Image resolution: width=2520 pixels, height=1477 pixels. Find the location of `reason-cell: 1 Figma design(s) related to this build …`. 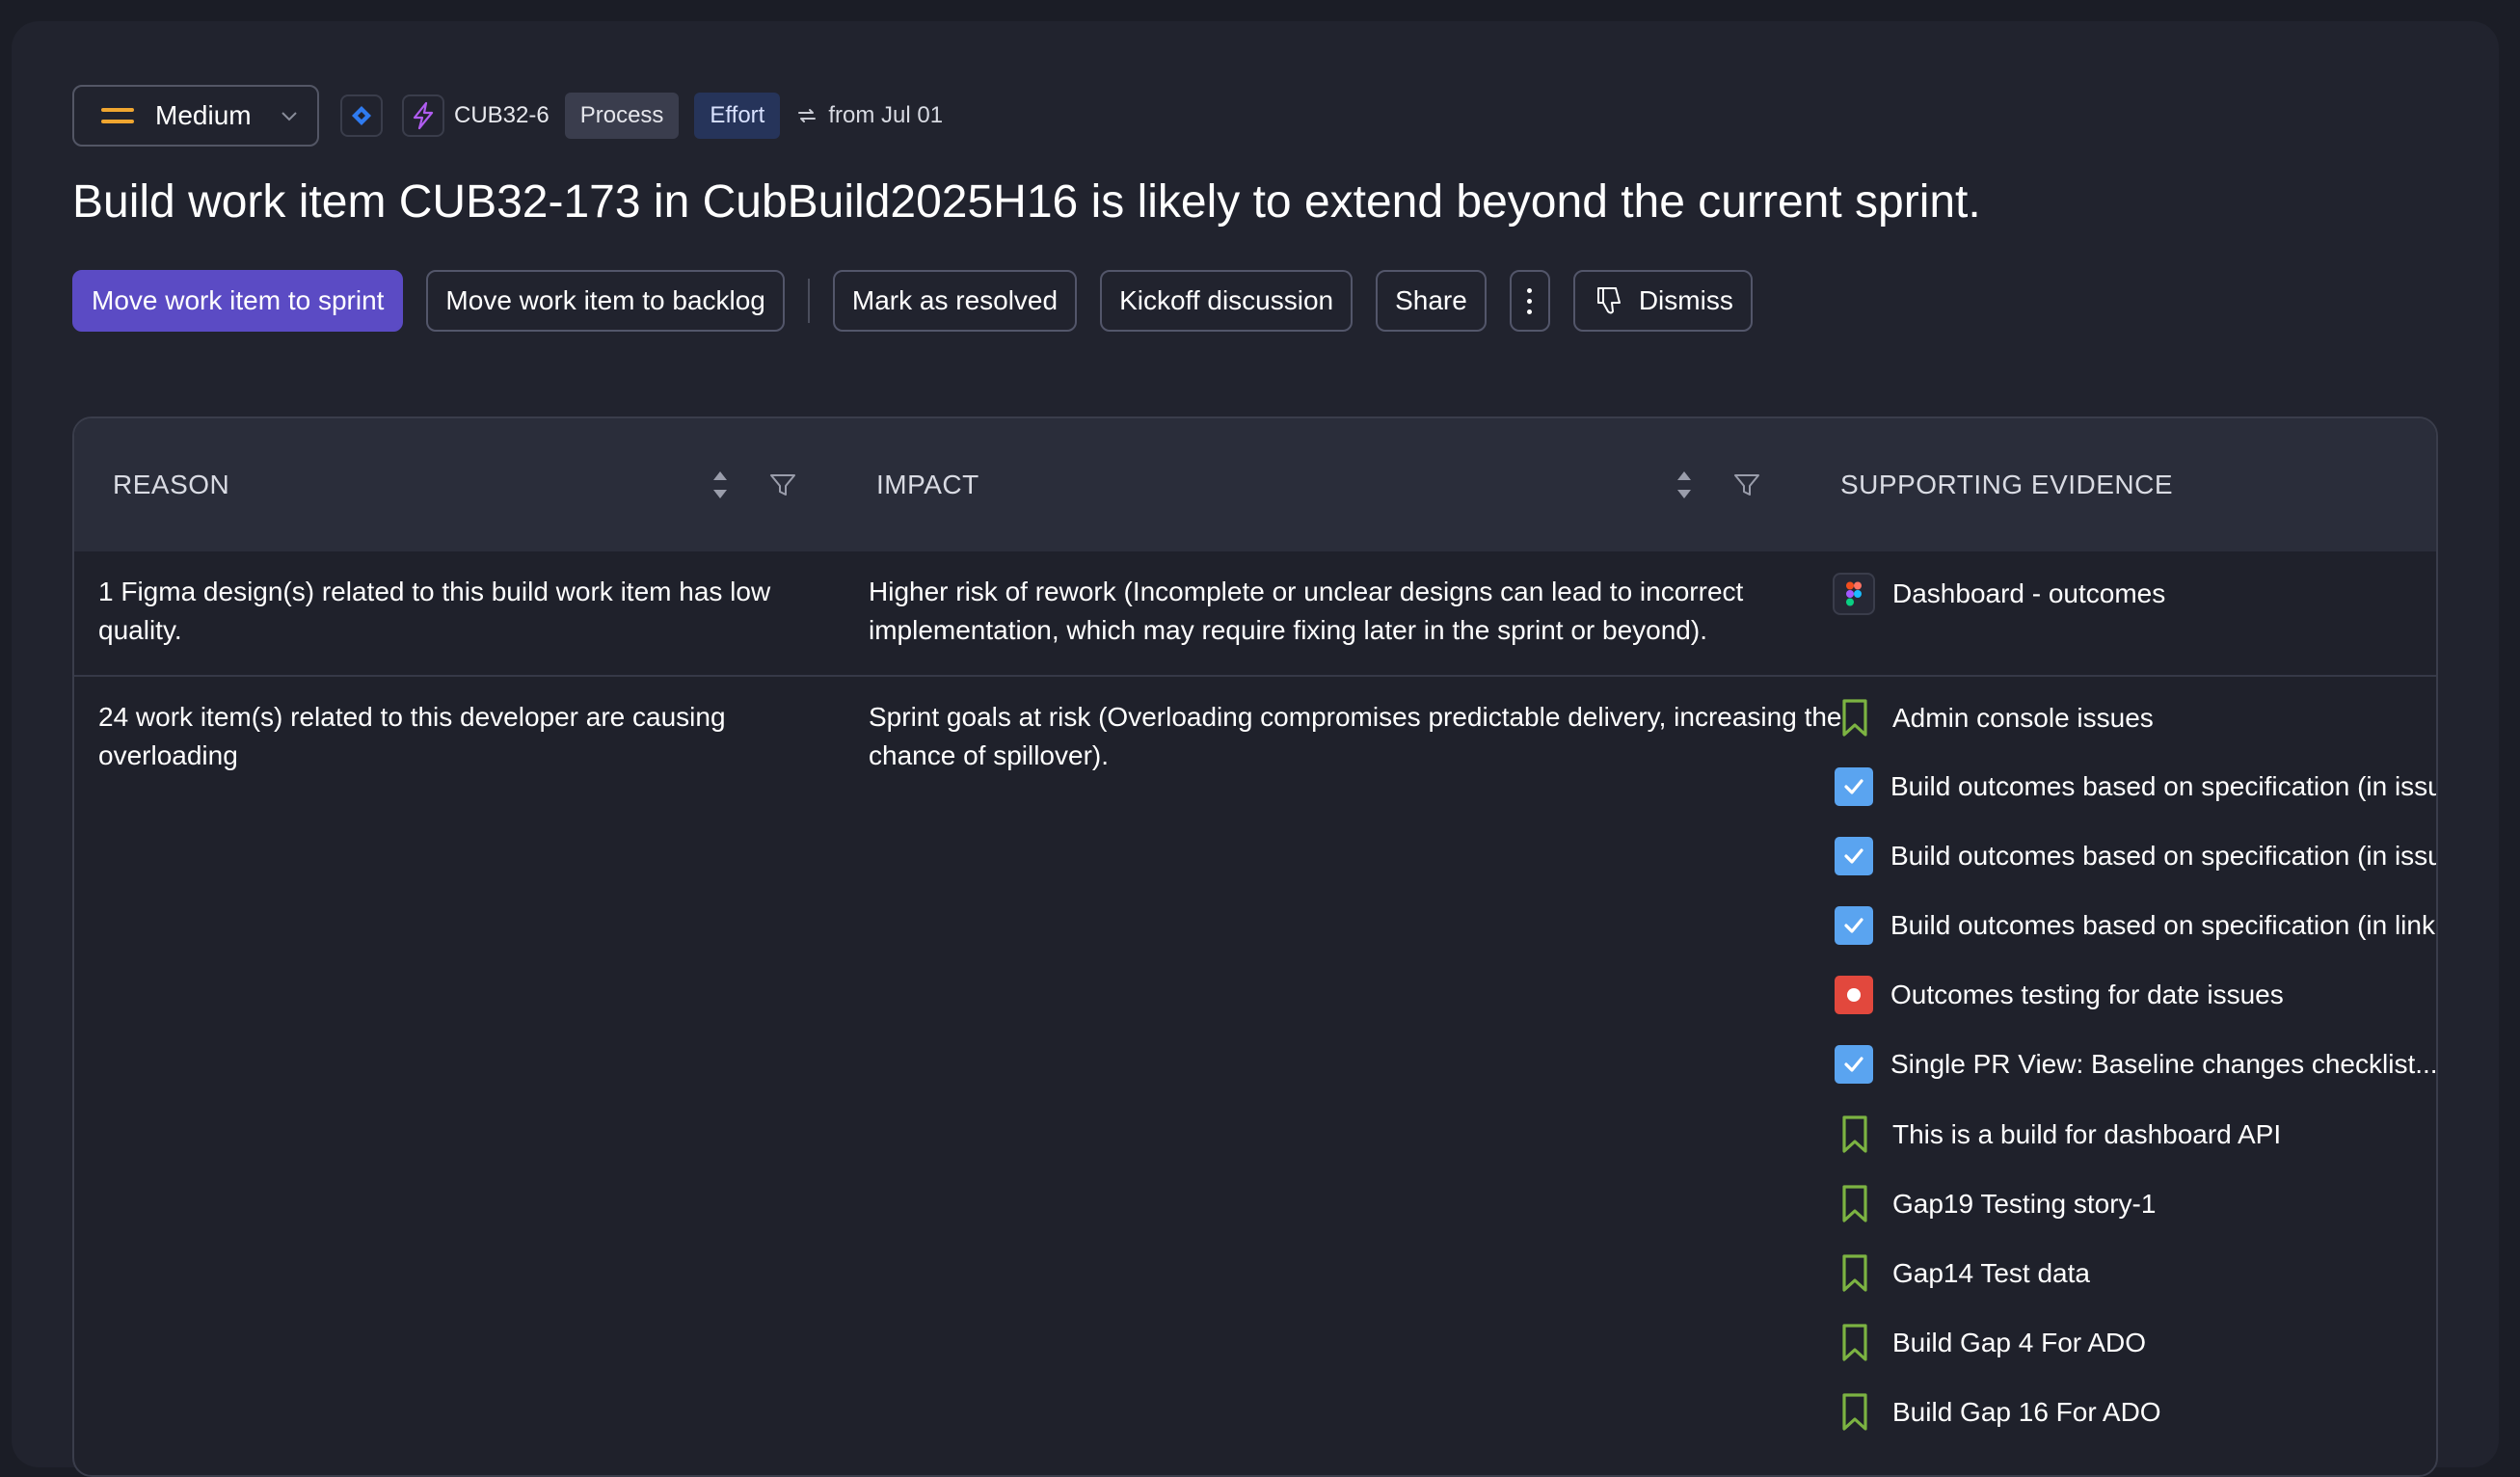

reason-cell: 1 Figma design(s) related to this build … is located at coordinates (434, 611).